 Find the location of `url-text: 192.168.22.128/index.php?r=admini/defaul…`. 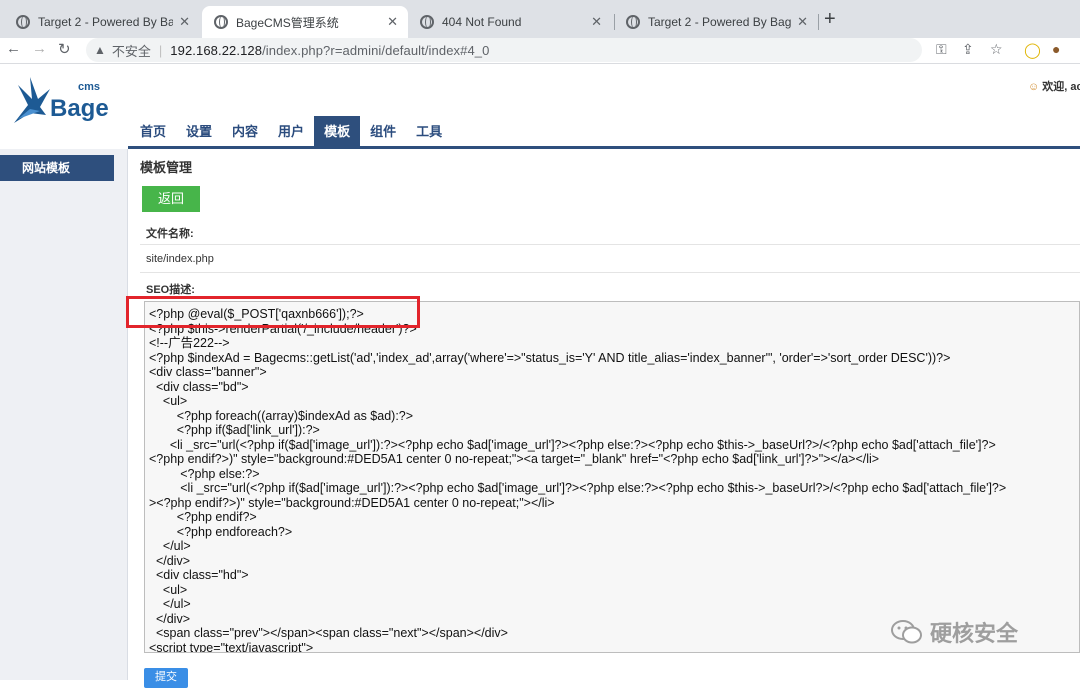

url-text: 192.168.22.128/index.php?r=admini/defaul… is located at coordinates (329, 50).